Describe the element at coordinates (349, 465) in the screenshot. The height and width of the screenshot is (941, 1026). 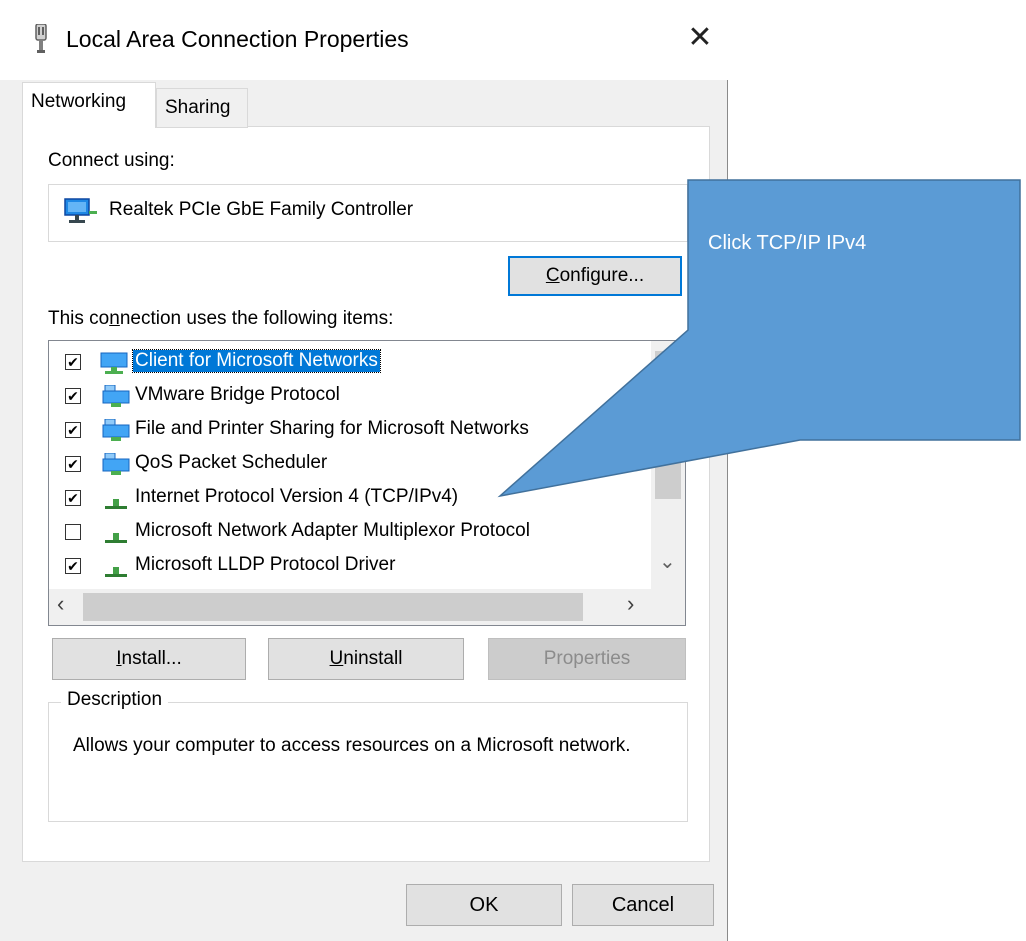
I see `list-item-qos: ✔ QoS Packet Scheduler` at that location.